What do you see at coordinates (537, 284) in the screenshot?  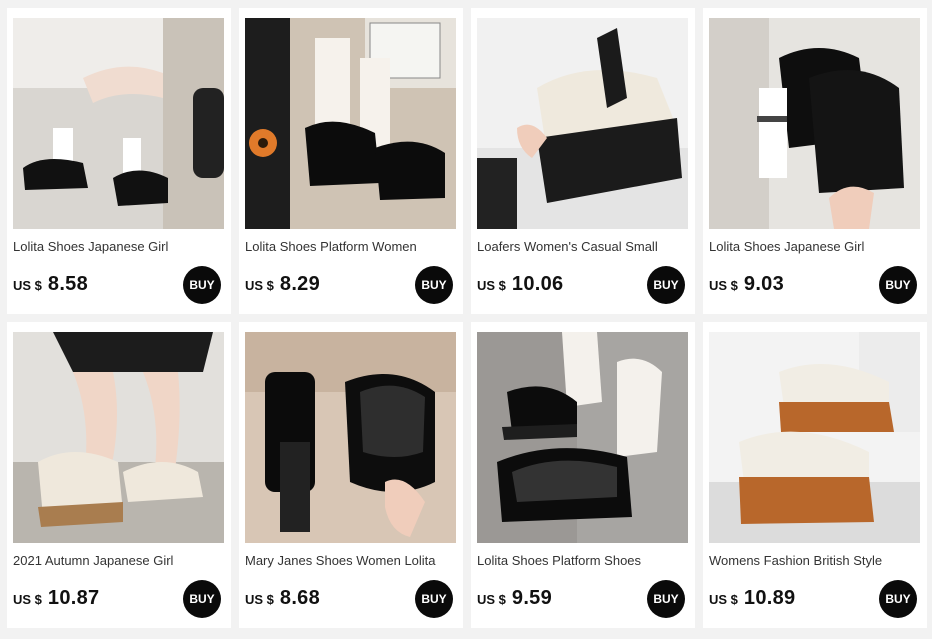 I see `price-amount: 10.06` at bounding box center [537, 284].